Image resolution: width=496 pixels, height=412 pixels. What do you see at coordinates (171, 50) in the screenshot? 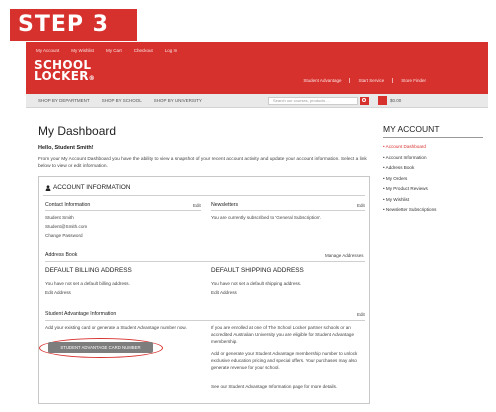
I see `top-link-log-in: Log In` at bounding box center [171, 50].